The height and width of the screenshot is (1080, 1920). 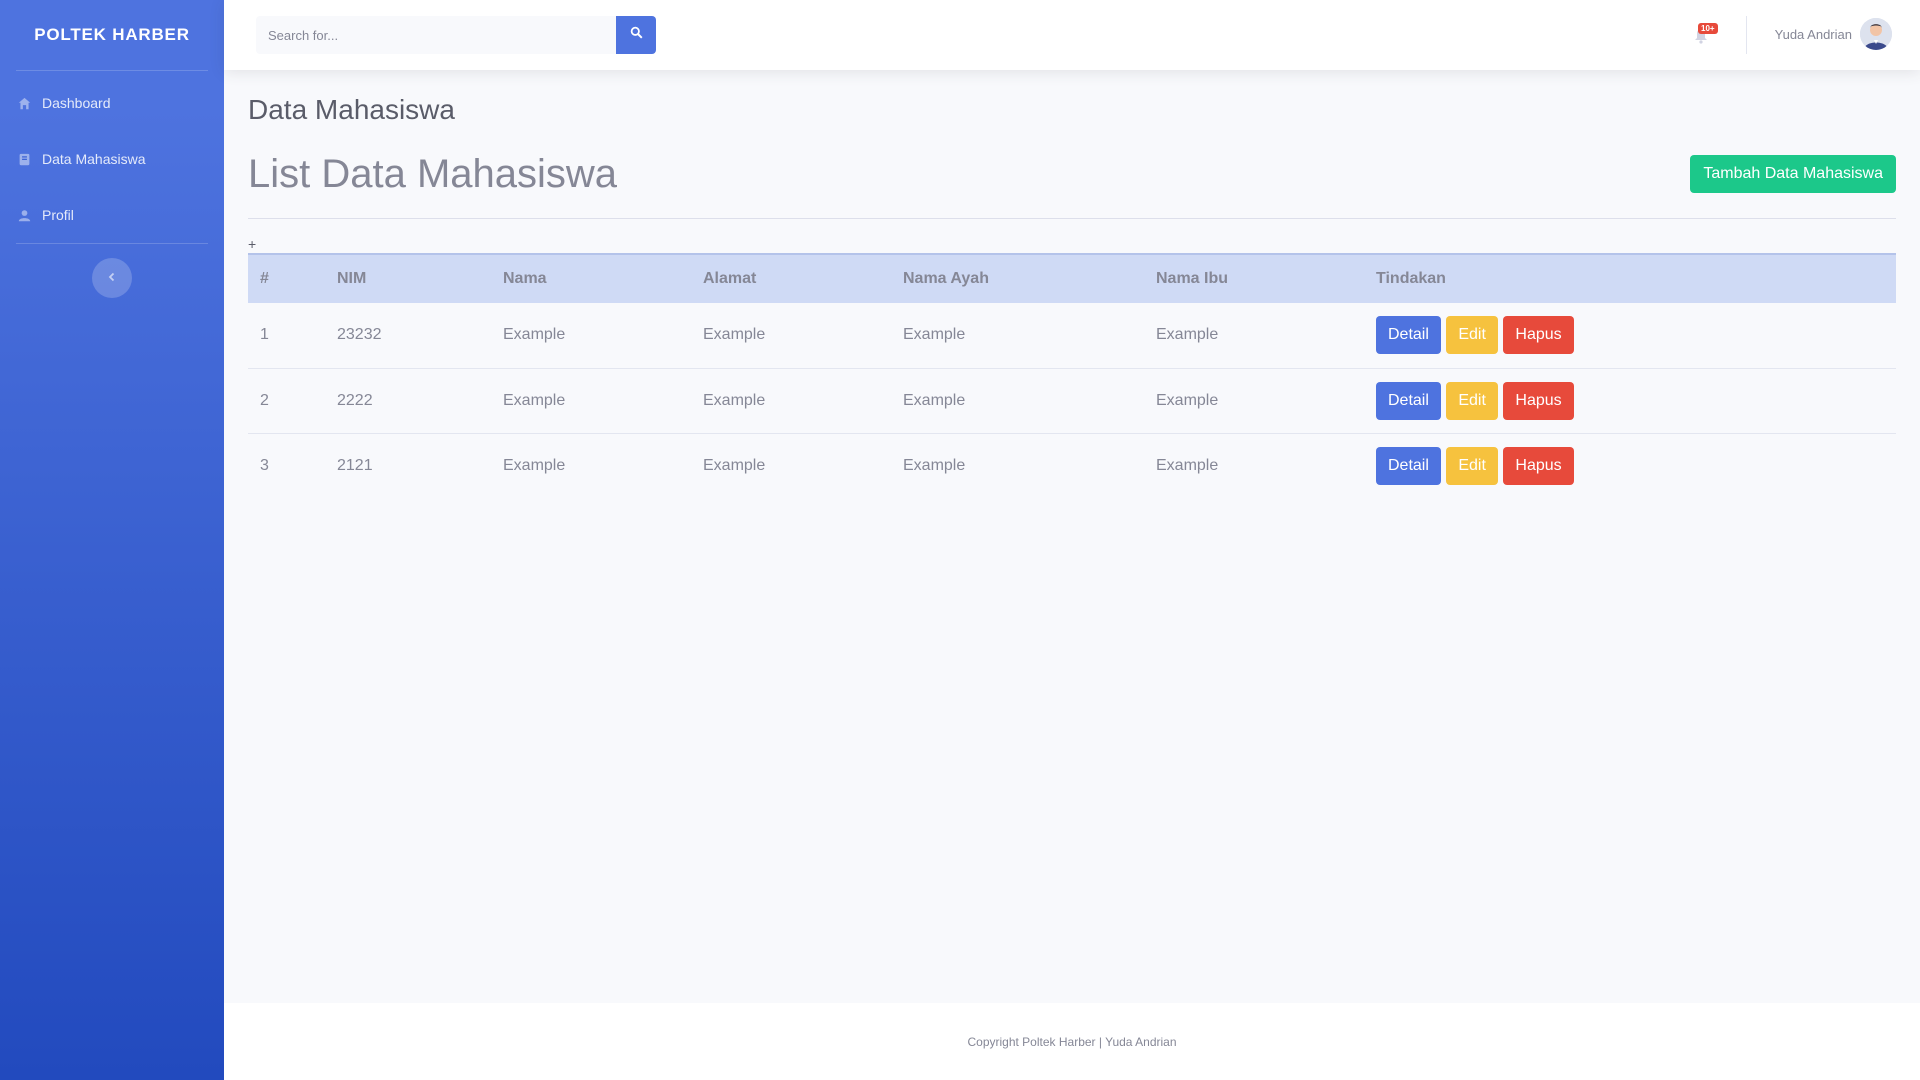 I want to click on search-button, so click(x=636, y=35).